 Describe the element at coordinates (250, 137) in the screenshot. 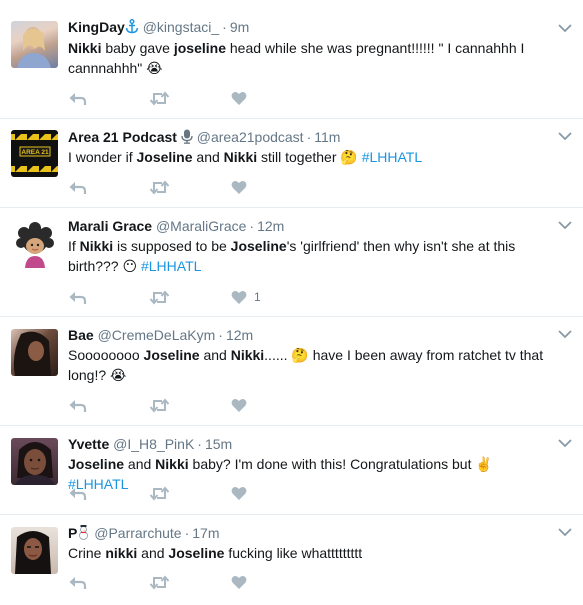

I see `username: @area21podcast` at that location.